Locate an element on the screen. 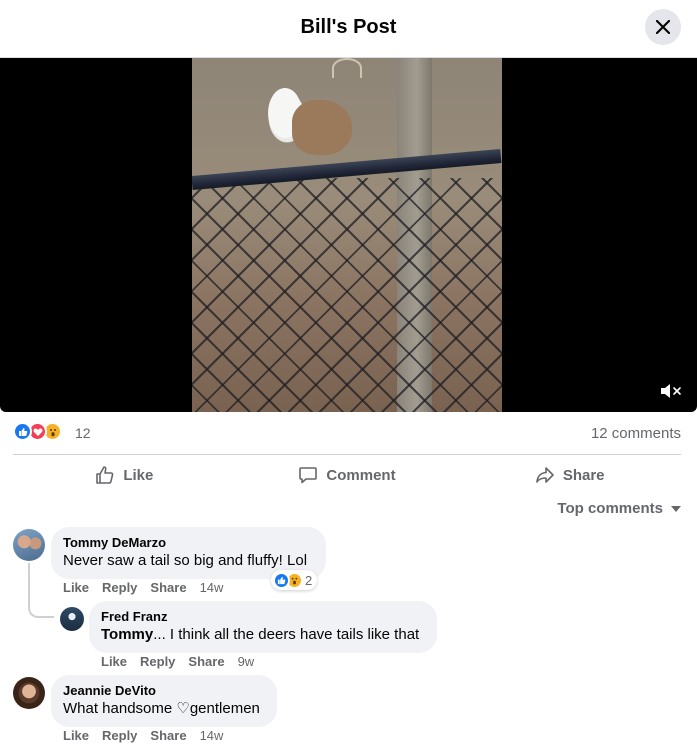 This screenshot has width=697, height=749. post-actions: Like Comment Share is located at coordinates (347, 475).